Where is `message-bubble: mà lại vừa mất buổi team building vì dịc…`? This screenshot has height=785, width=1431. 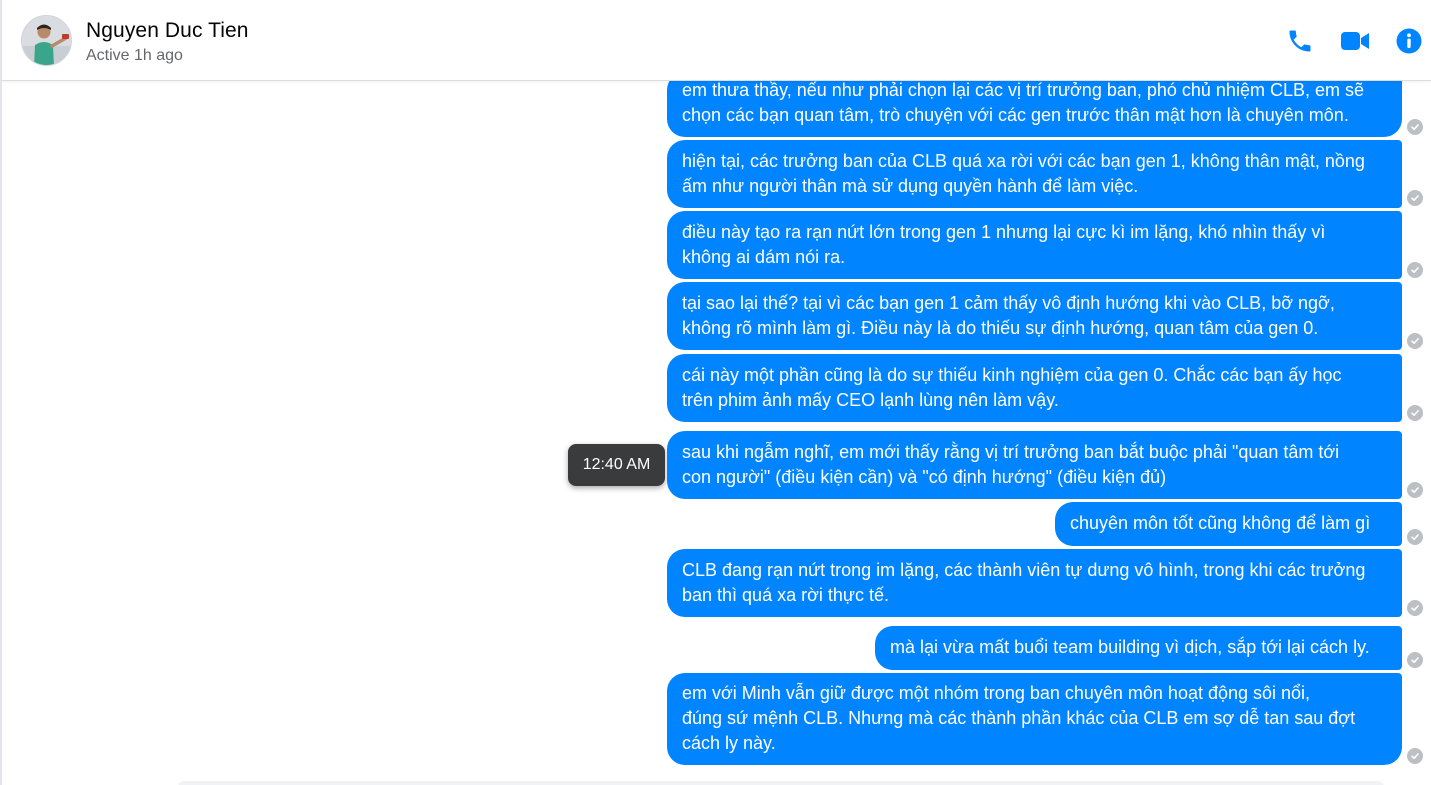 message-bubble: mà lại vừa mất buổi team building vì dịc… is located at coordinates (1138, 648).